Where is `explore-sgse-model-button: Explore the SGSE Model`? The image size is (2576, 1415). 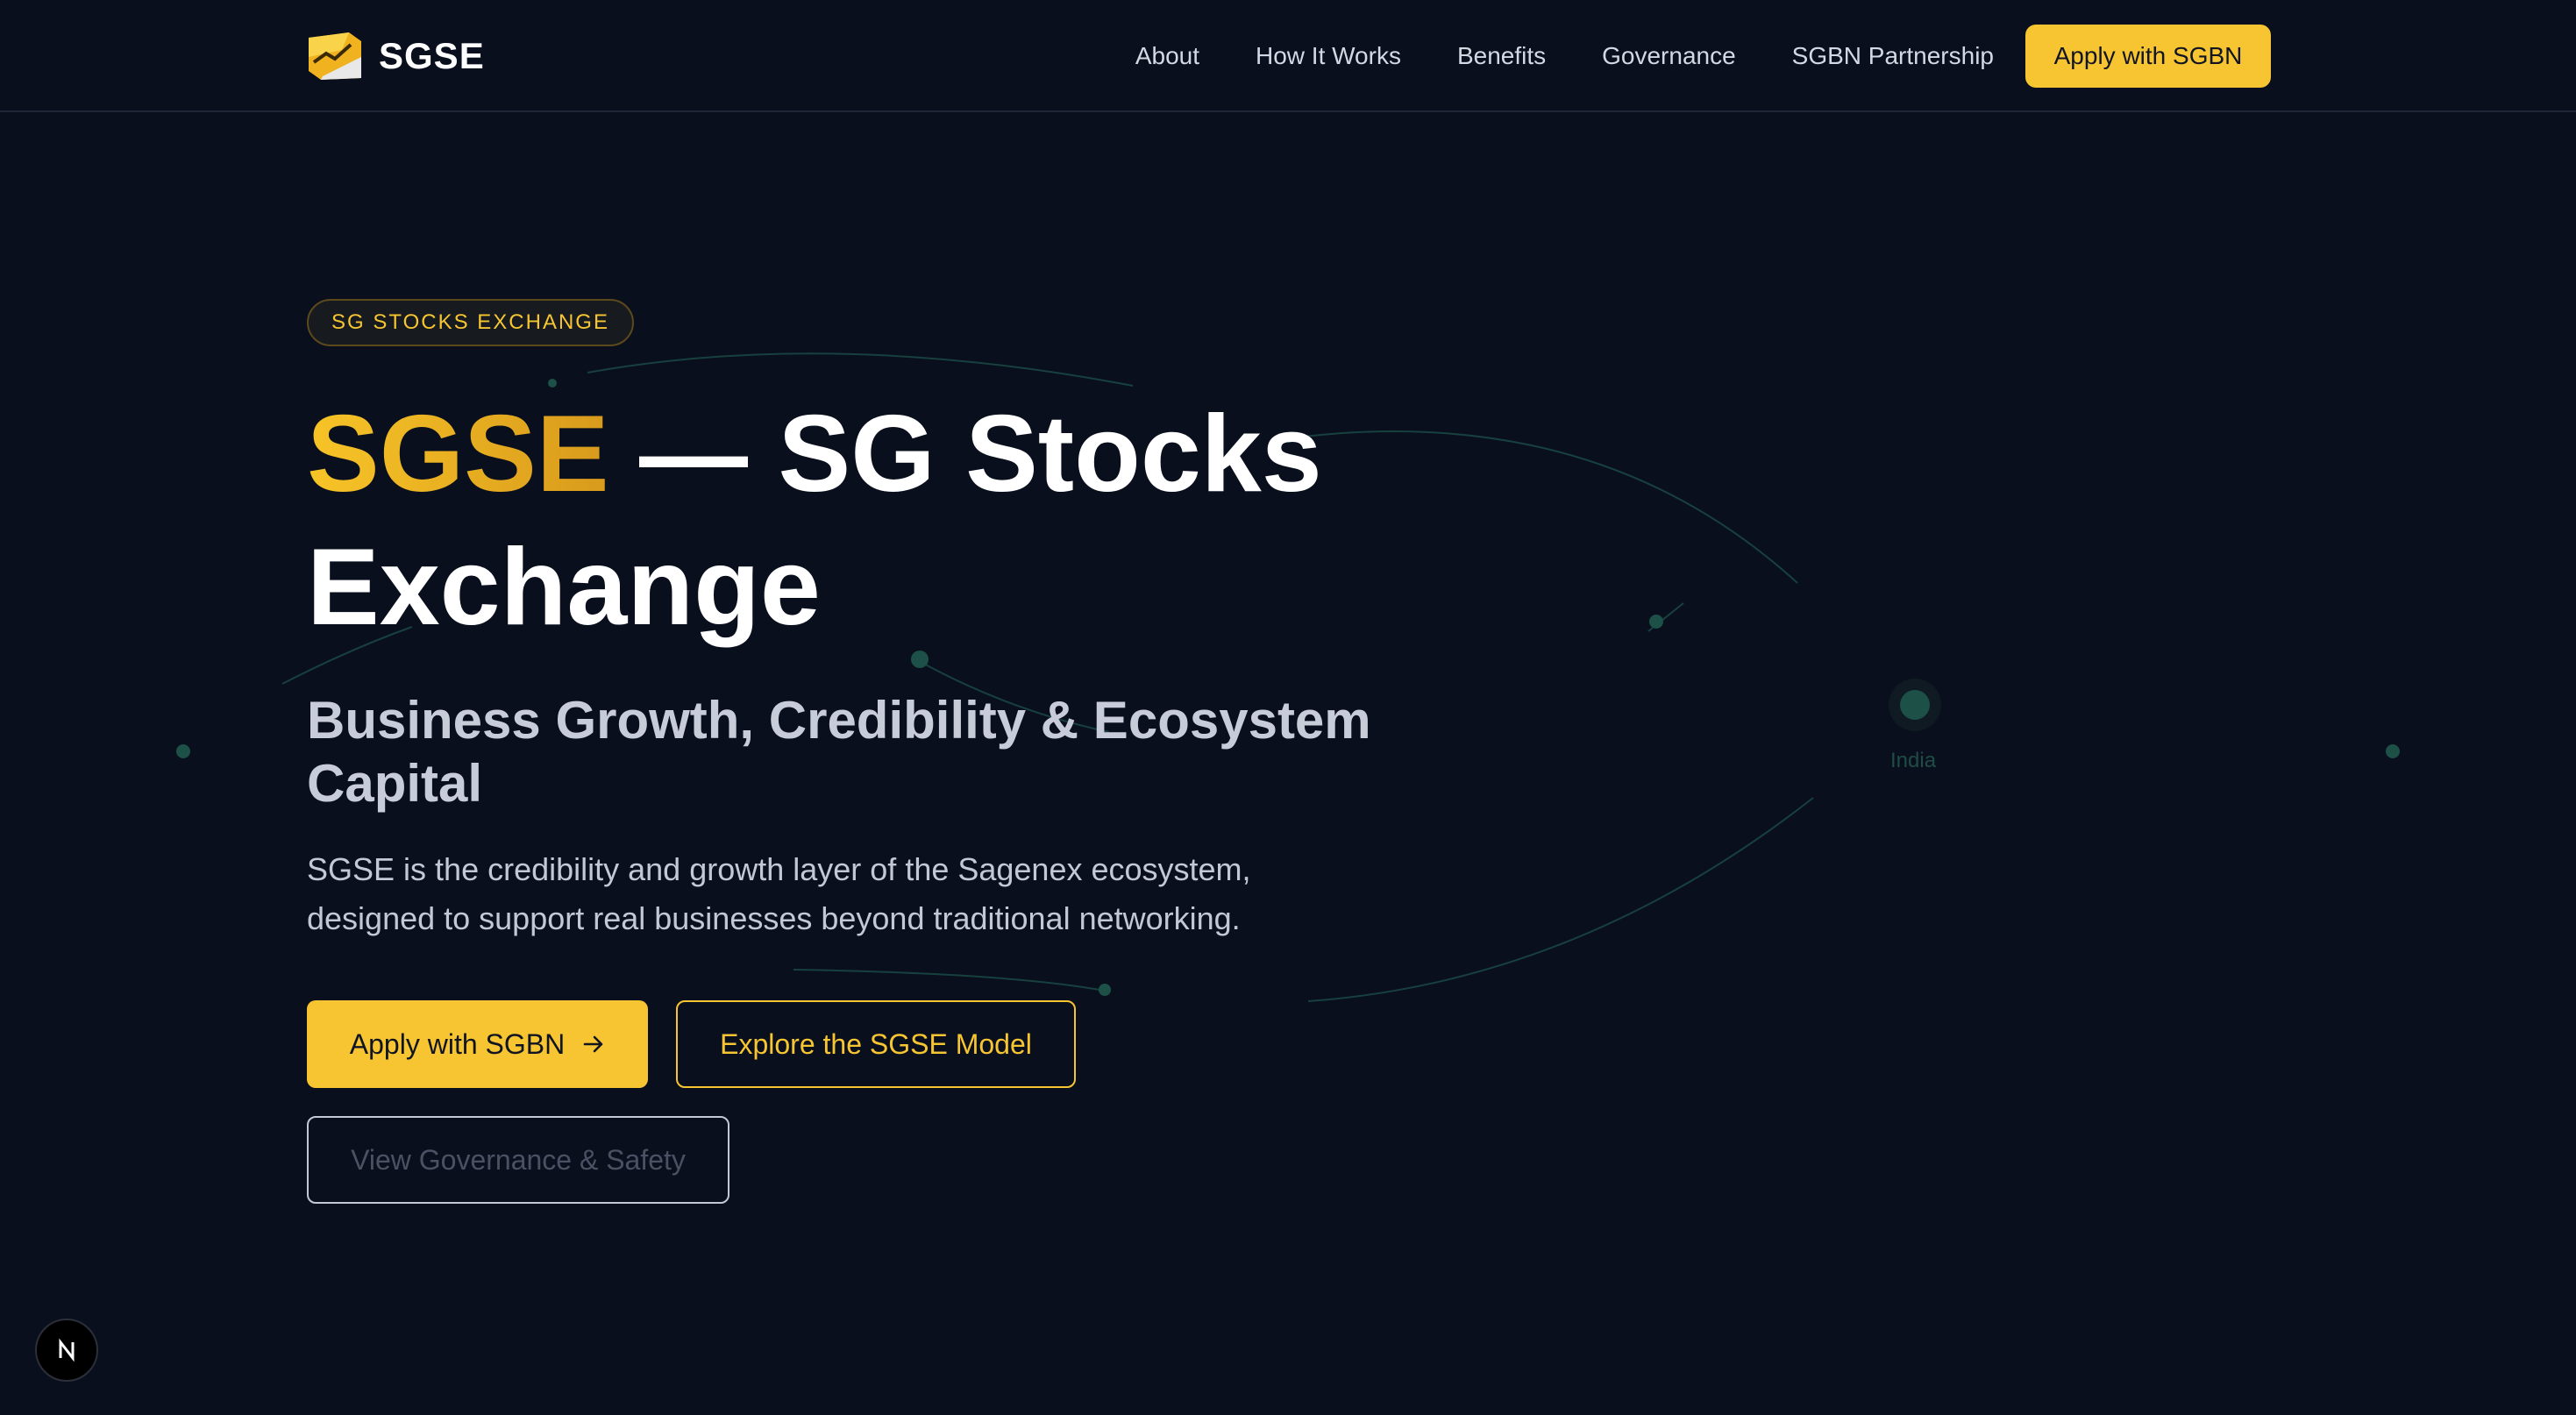 explore-sgse-model-button: Explore the SGSE Model is located at coordinates (876, 1044).